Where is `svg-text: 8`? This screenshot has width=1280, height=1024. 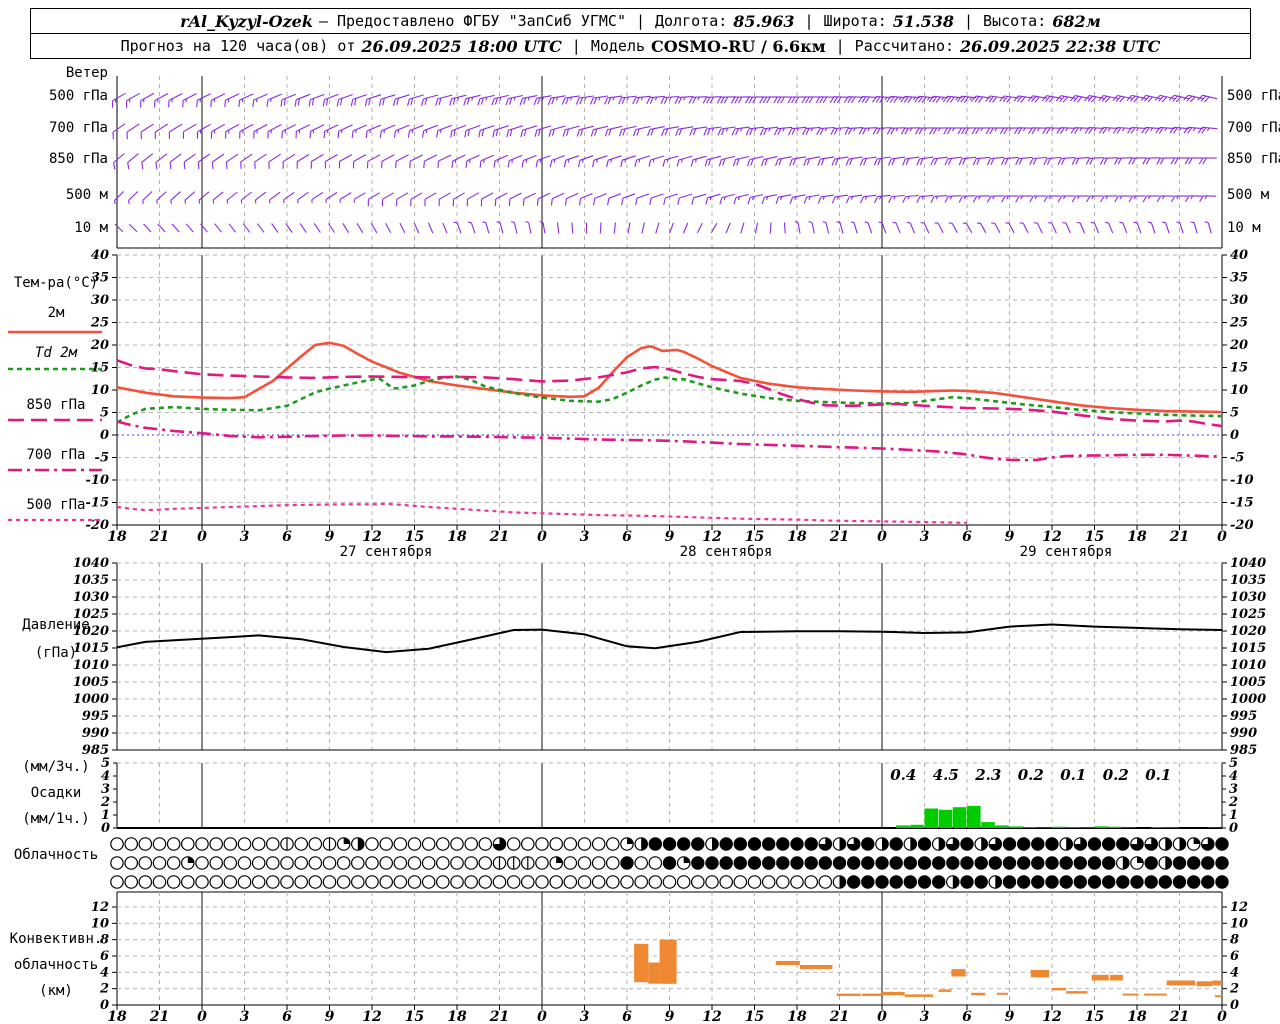 svg-text: 8 is located at coordinates (104, 940).